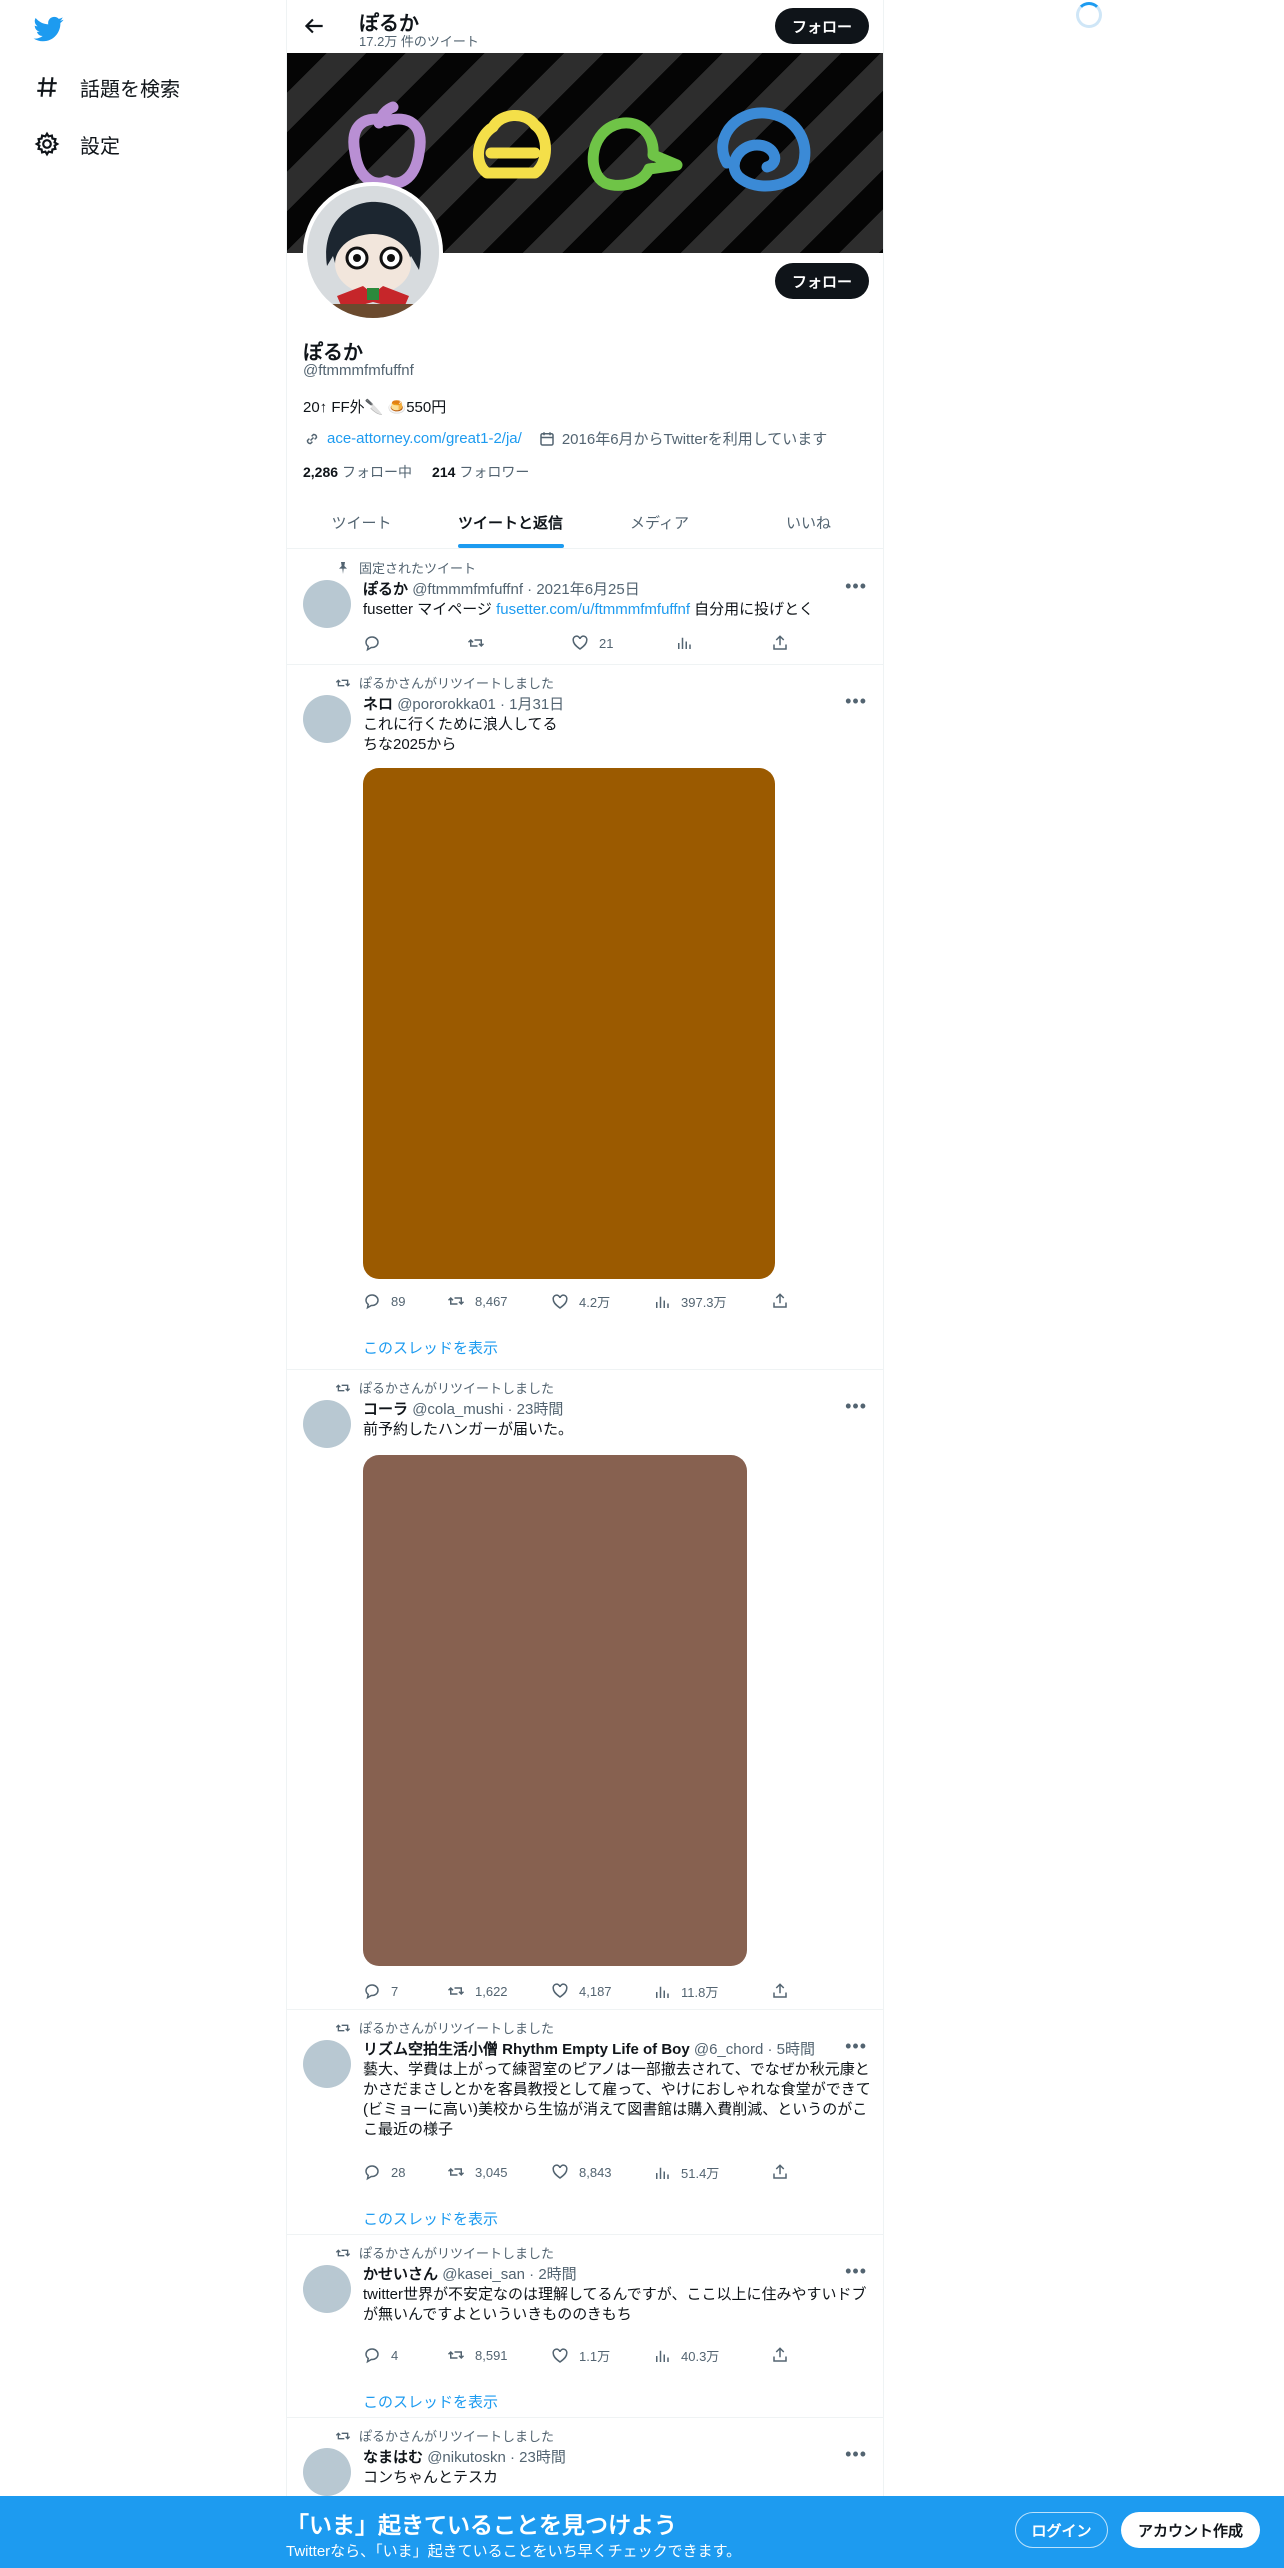 This screenshot has height=2568, width=1284. I want to click on profile-avatar, so click(373, 252).